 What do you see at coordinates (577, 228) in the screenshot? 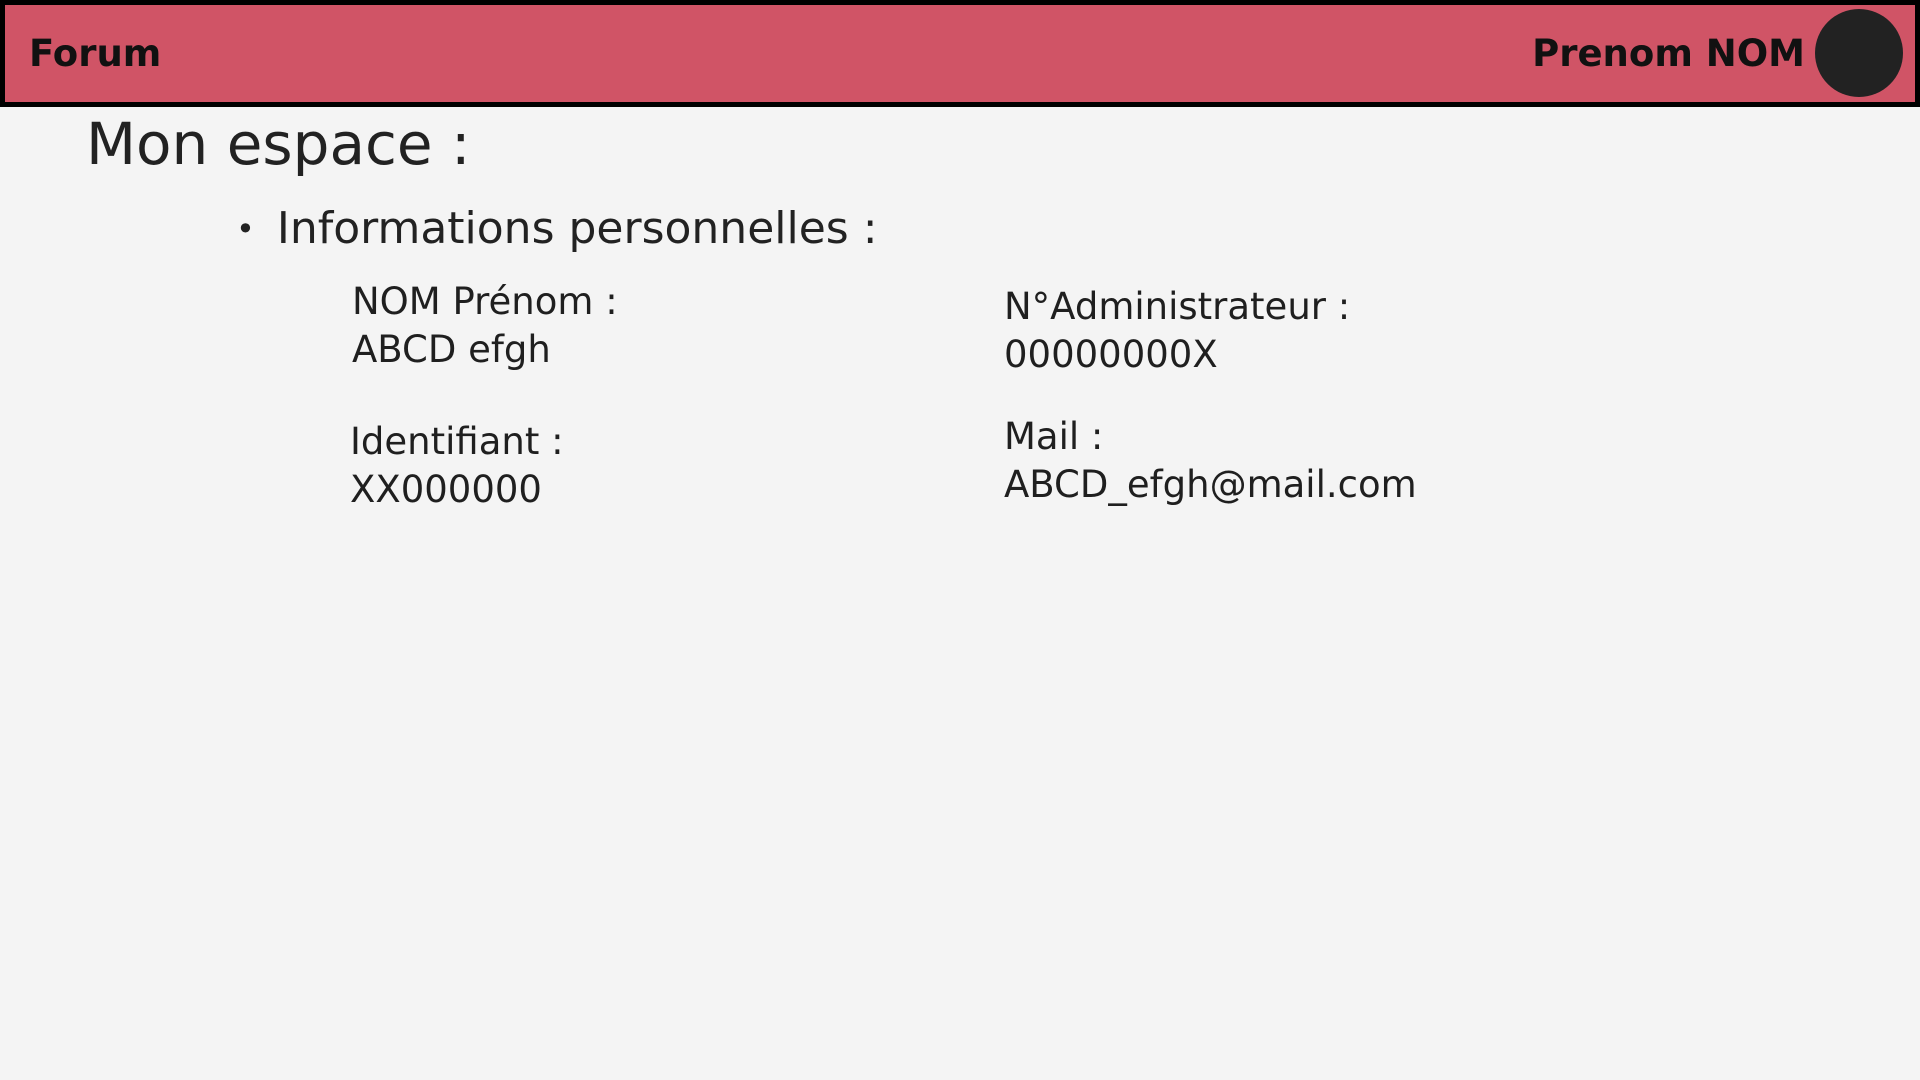
I see `personal-info-heading-text: Informations personnelles :` at bounding box center [577, 228].